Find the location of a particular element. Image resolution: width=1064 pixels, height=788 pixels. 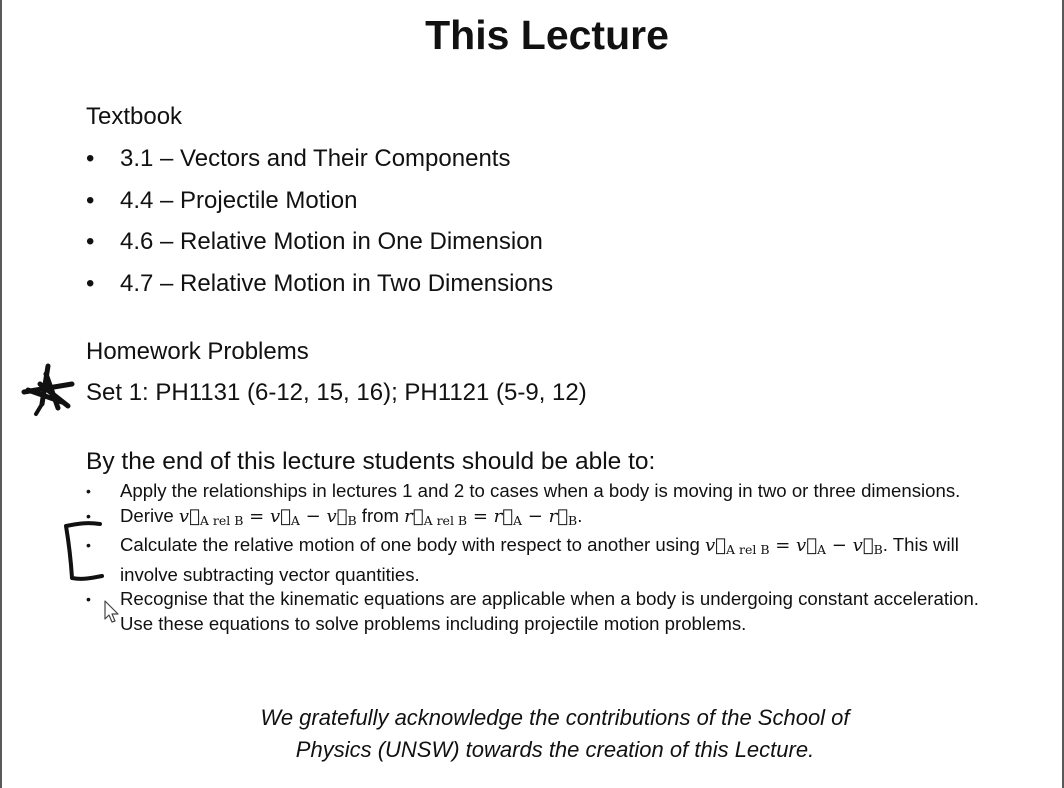

textbook-item: • 4.4 – Projectile Motion is located at coordinates (319, 201).